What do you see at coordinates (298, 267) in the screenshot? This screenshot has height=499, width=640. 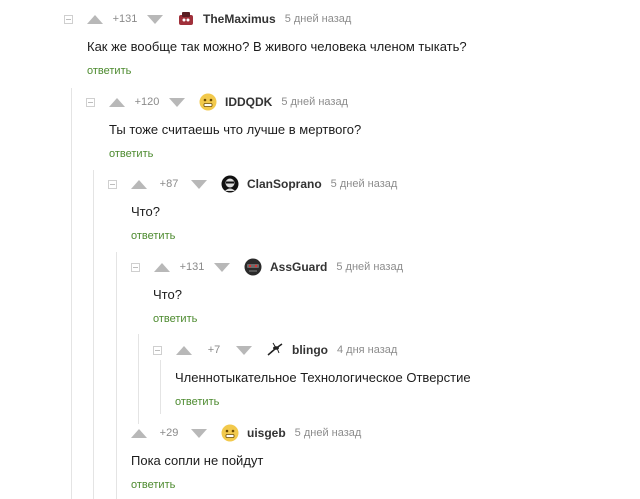 I see `comment-author: AssGuard` at bounding box center [298, 267].